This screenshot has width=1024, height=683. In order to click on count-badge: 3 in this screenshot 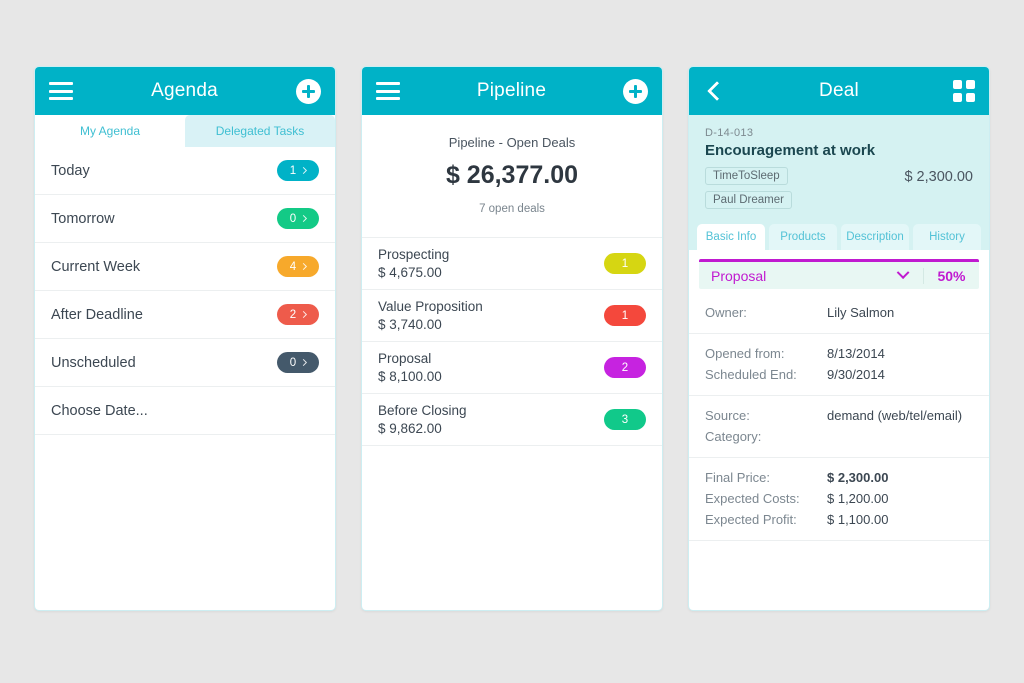, I will do `click(625, 419)`.